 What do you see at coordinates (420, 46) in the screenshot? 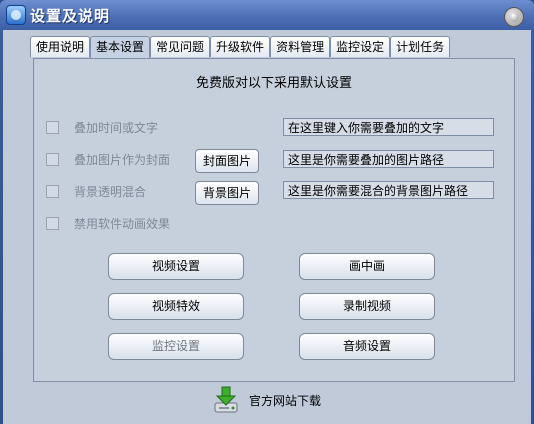
I see `tab-scheduled-tasks: 计划任务` at bounding box center [420, 46].